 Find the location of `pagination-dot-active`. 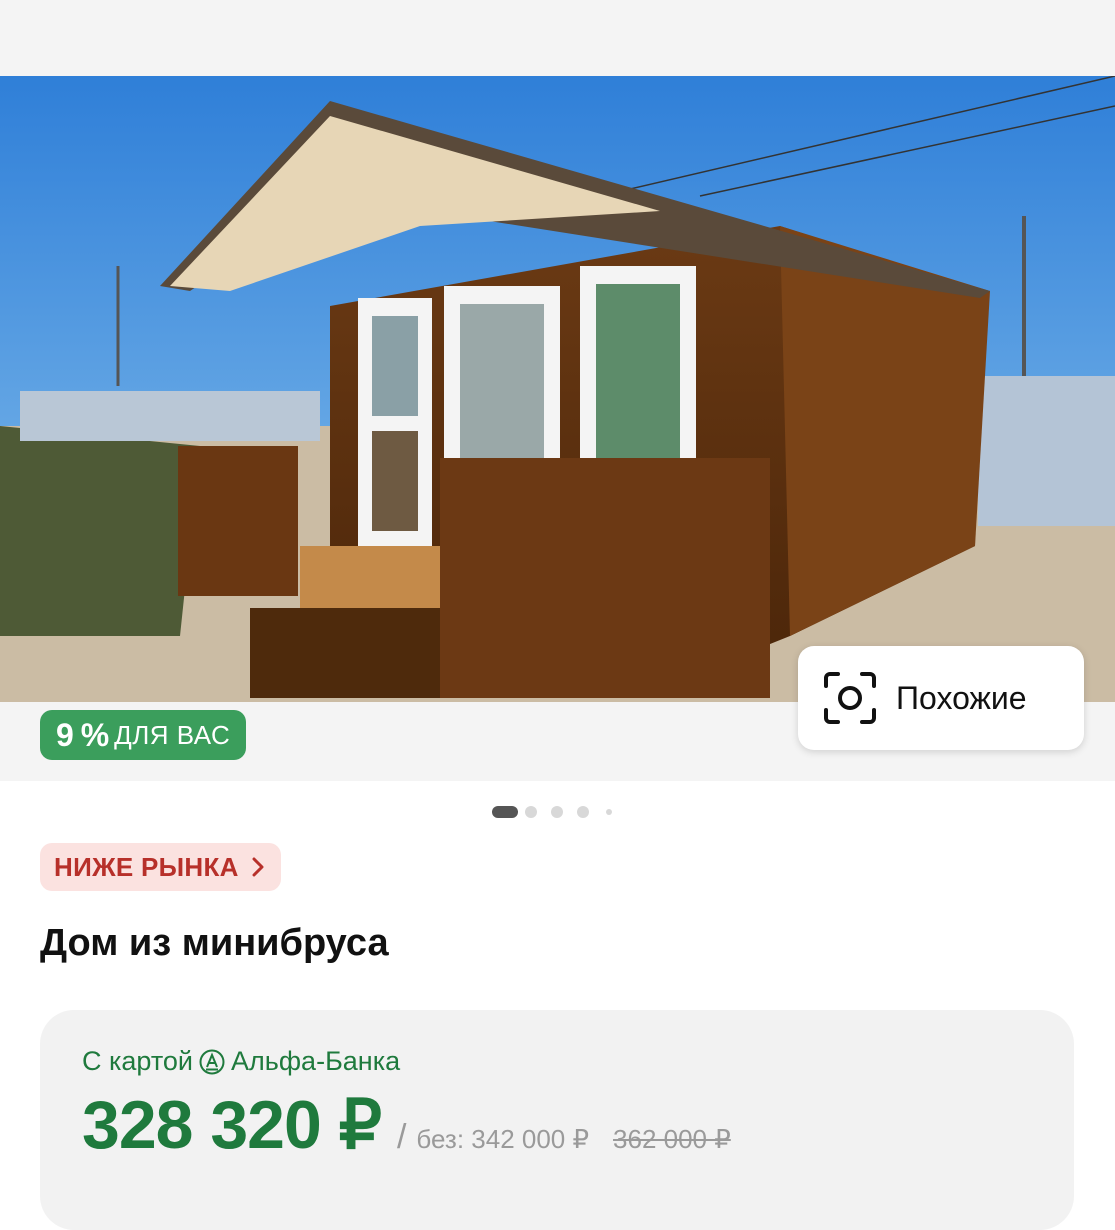

pagination-dot-active is located at coordinates (505, 812).